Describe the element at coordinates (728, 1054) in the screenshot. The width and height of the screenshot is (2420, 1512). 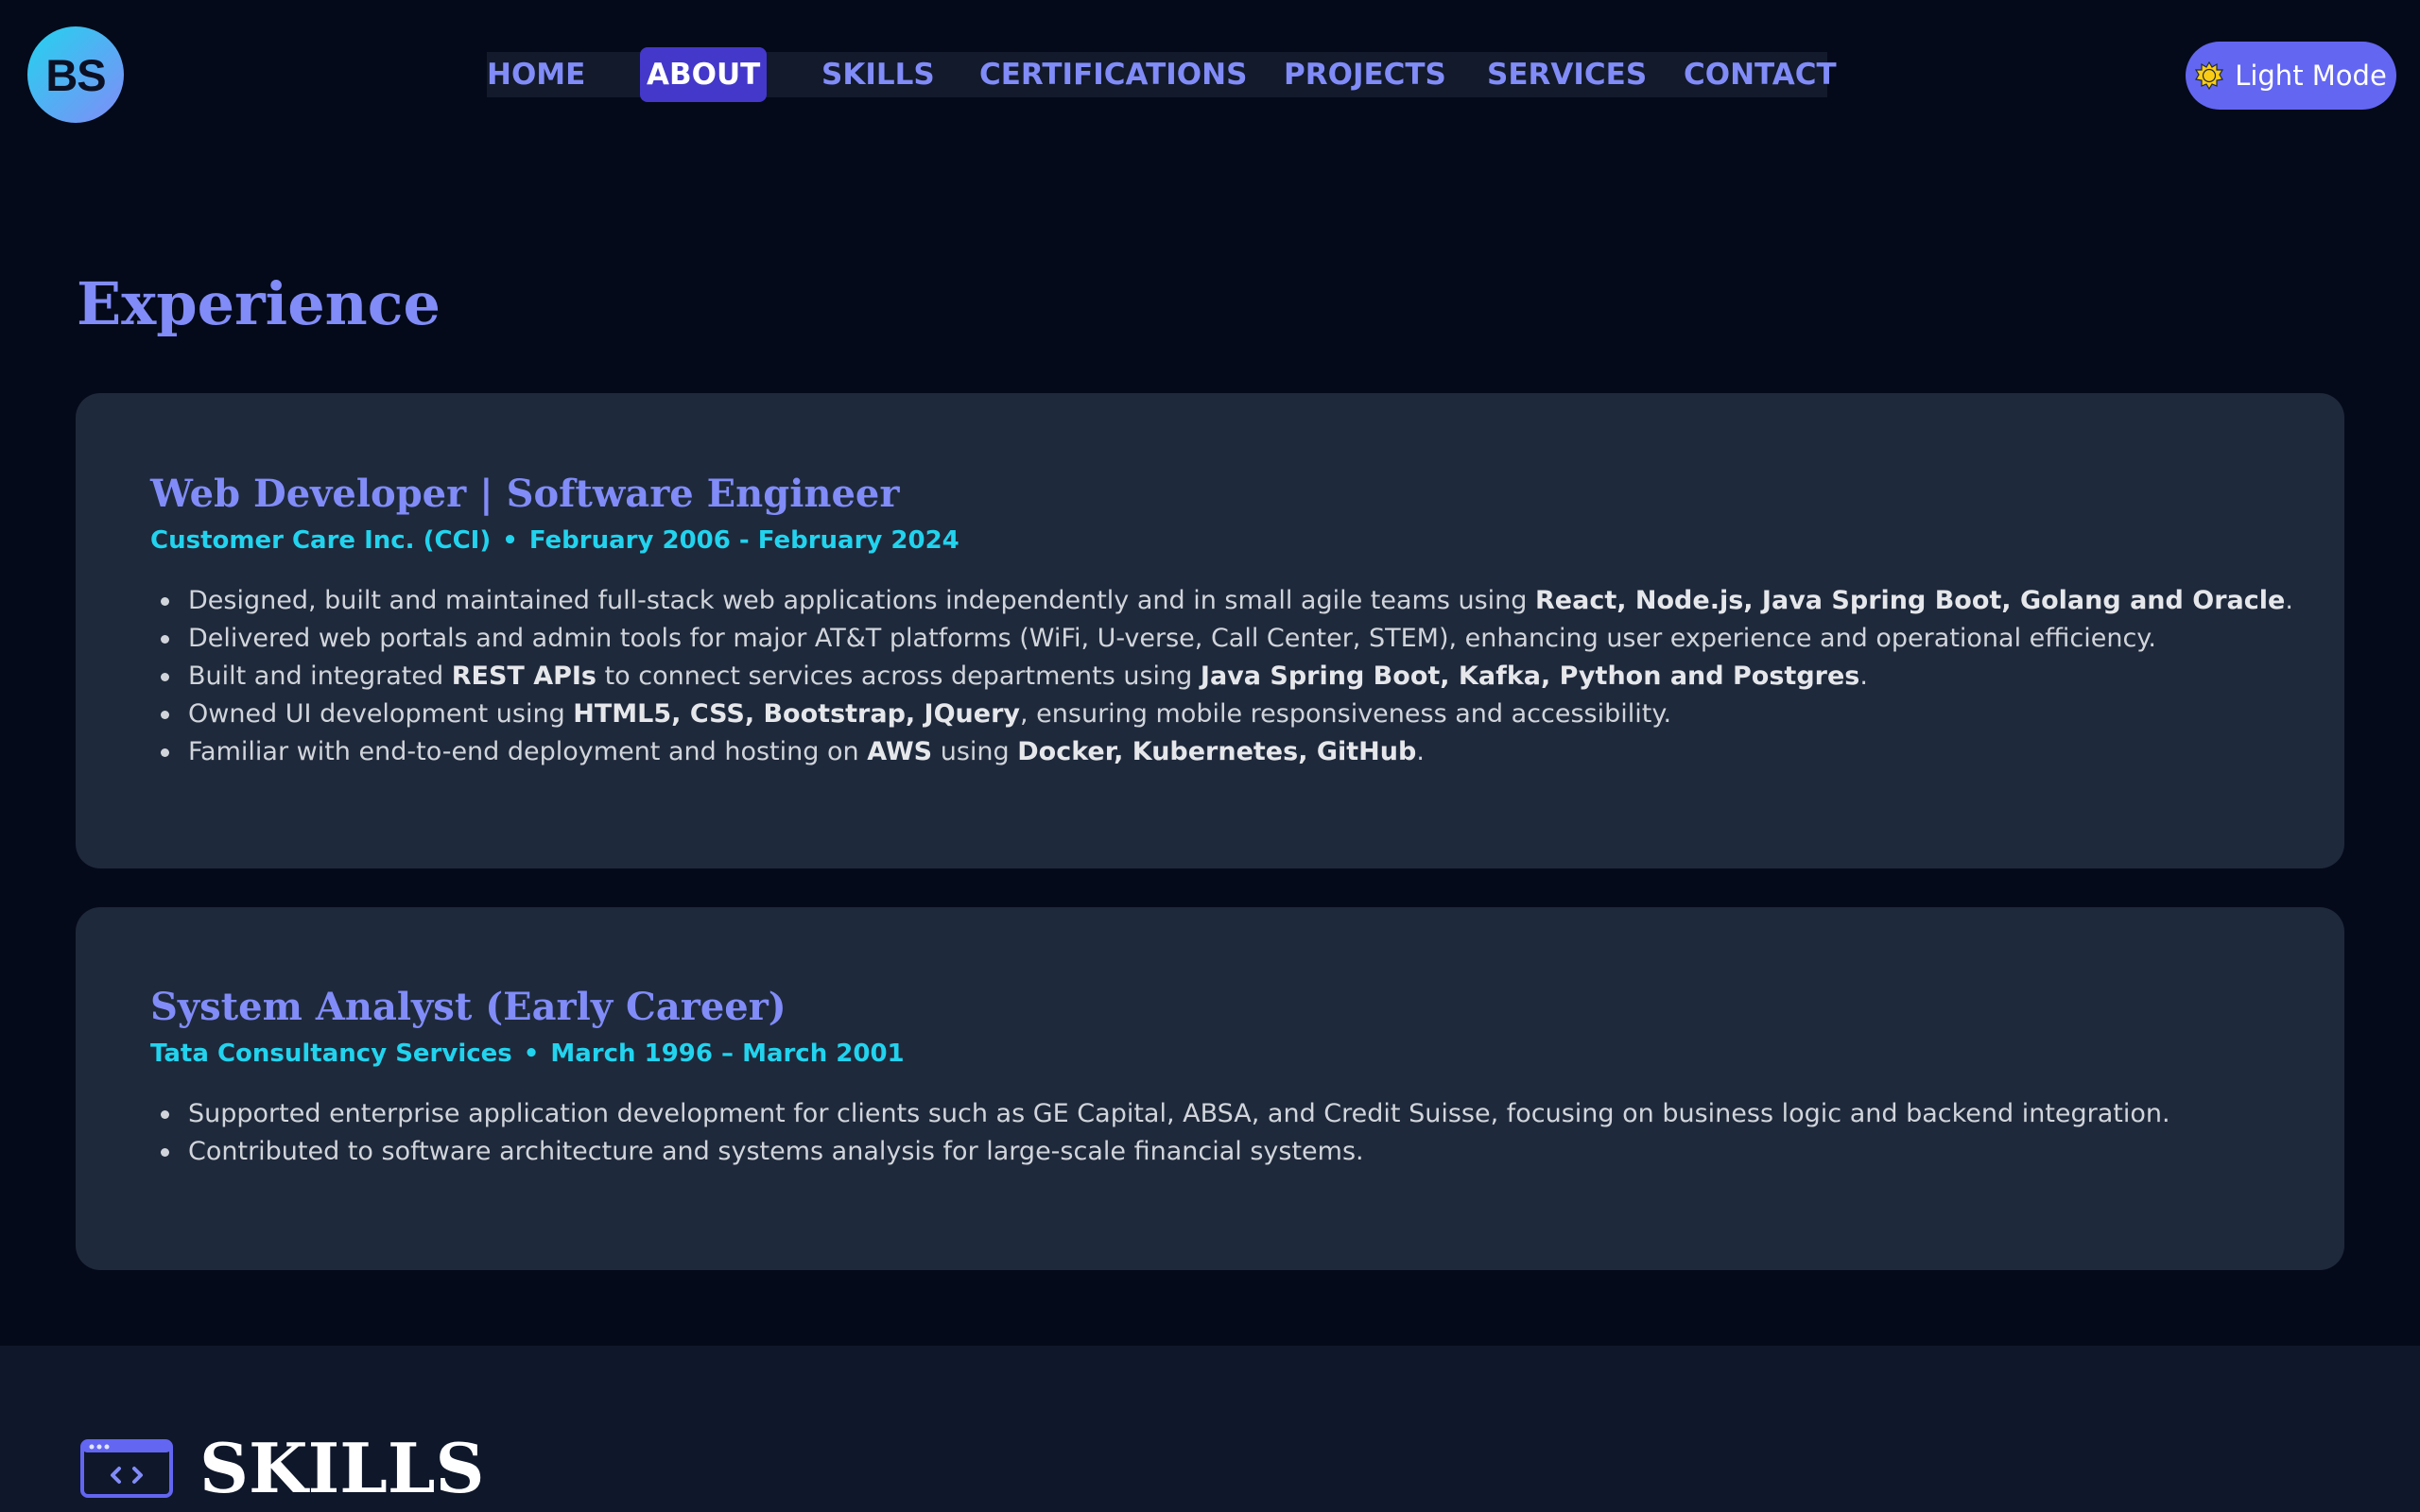
I see `job-dates: March 1996 – March 2001` at that location.